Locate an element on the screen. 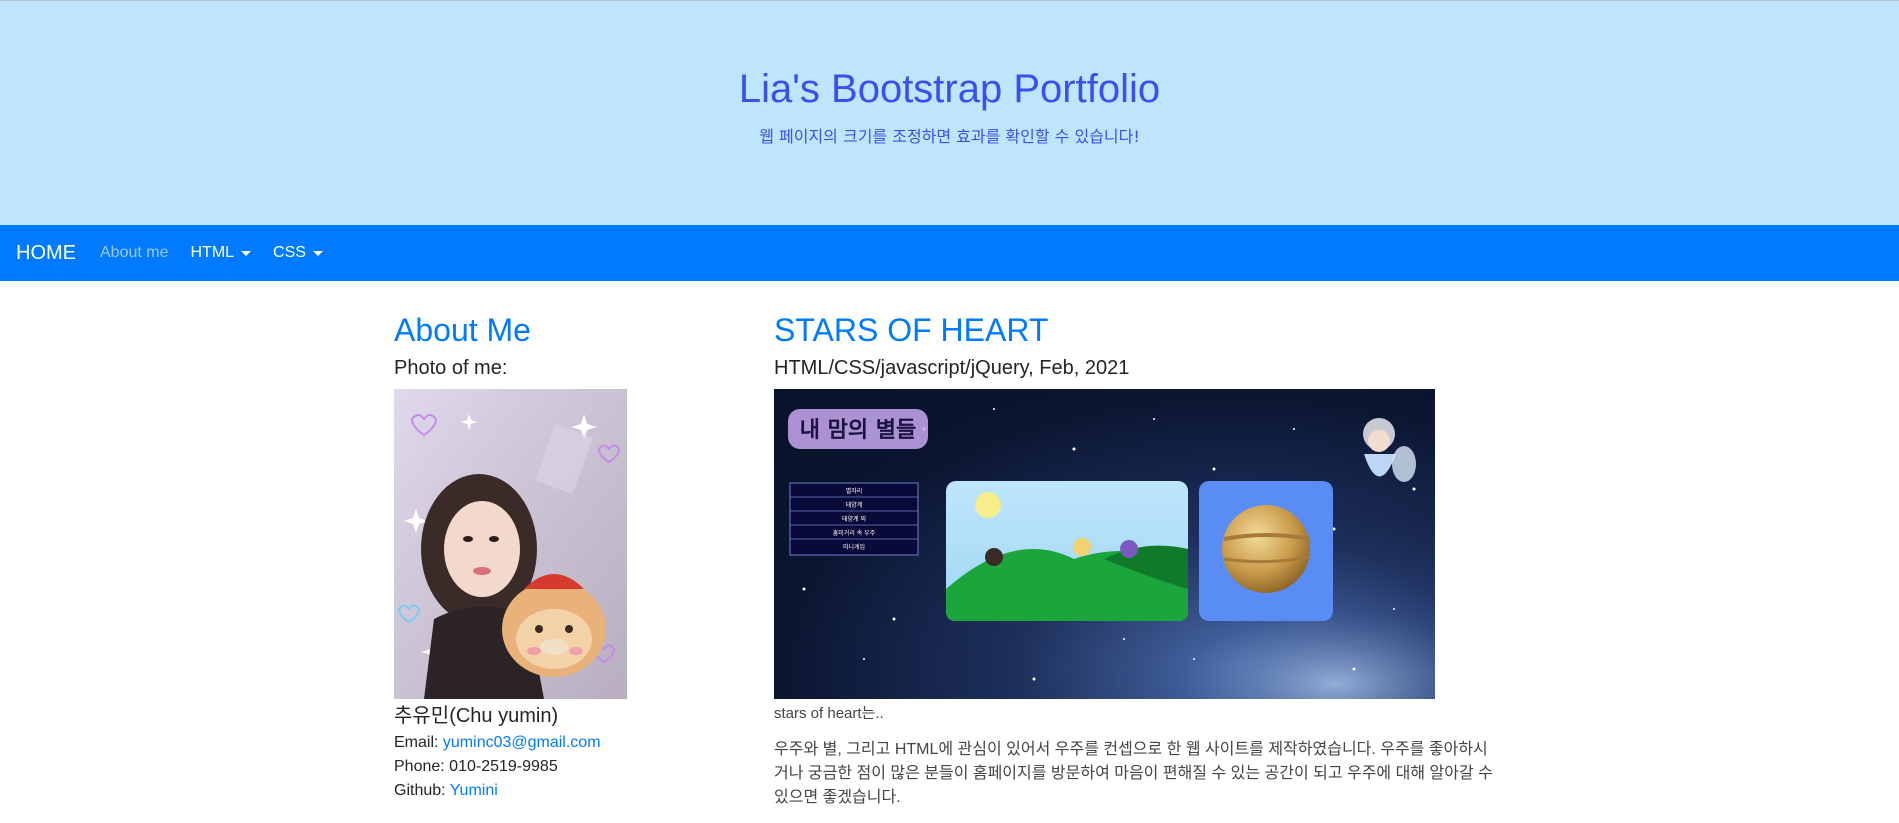 Image resolution: width=1899 pixels, height=823 pixels. email-row: Email: yuminc03@gmail.com is located at coordinates (497, 743).